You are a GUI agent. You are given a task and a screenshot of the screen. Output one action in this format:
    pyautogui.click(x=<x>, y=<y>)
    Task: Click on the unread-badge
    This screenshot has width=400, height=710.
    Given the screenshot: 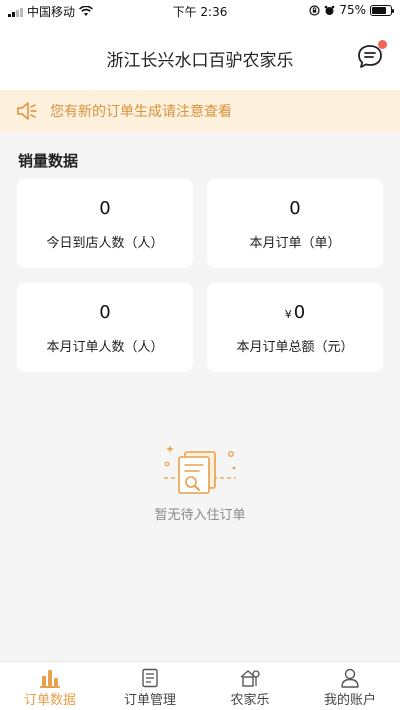 What is the action you would take?
    pyautogui.click(x=382, y=44)
    